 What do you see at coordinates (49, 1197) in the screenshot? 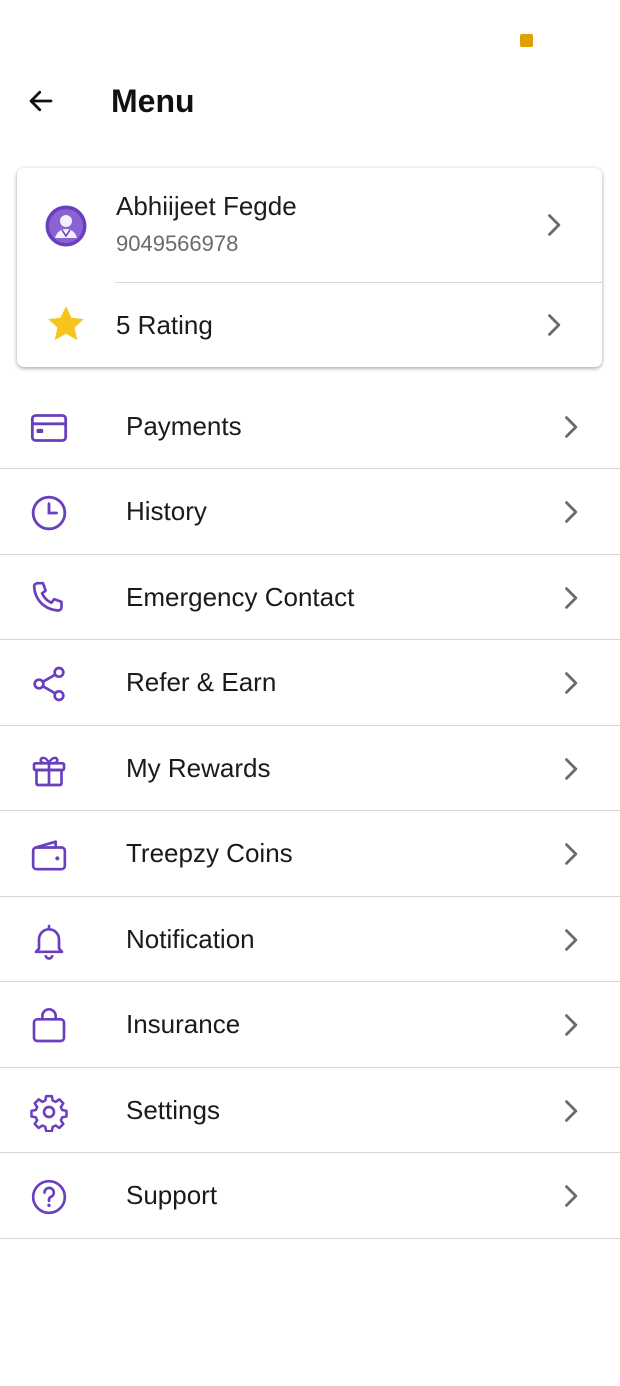
I see `help-circle-icon` at bounding box center [49, 1197].